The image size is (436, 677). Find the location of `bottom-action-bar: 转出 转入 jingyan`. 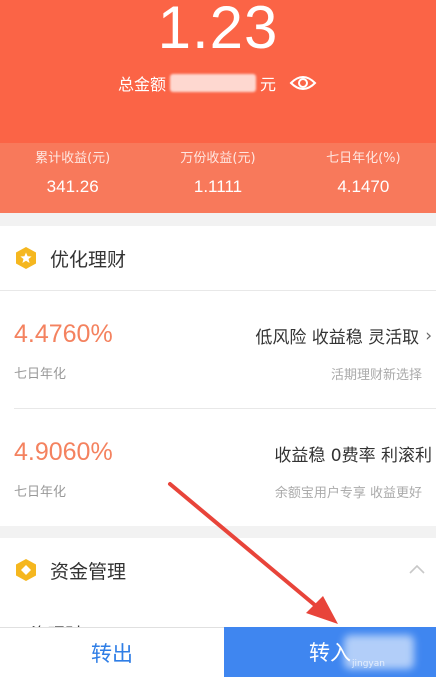

bottom-action-bar: 转出 转入 jingyan is located at coordinates (218, 652).